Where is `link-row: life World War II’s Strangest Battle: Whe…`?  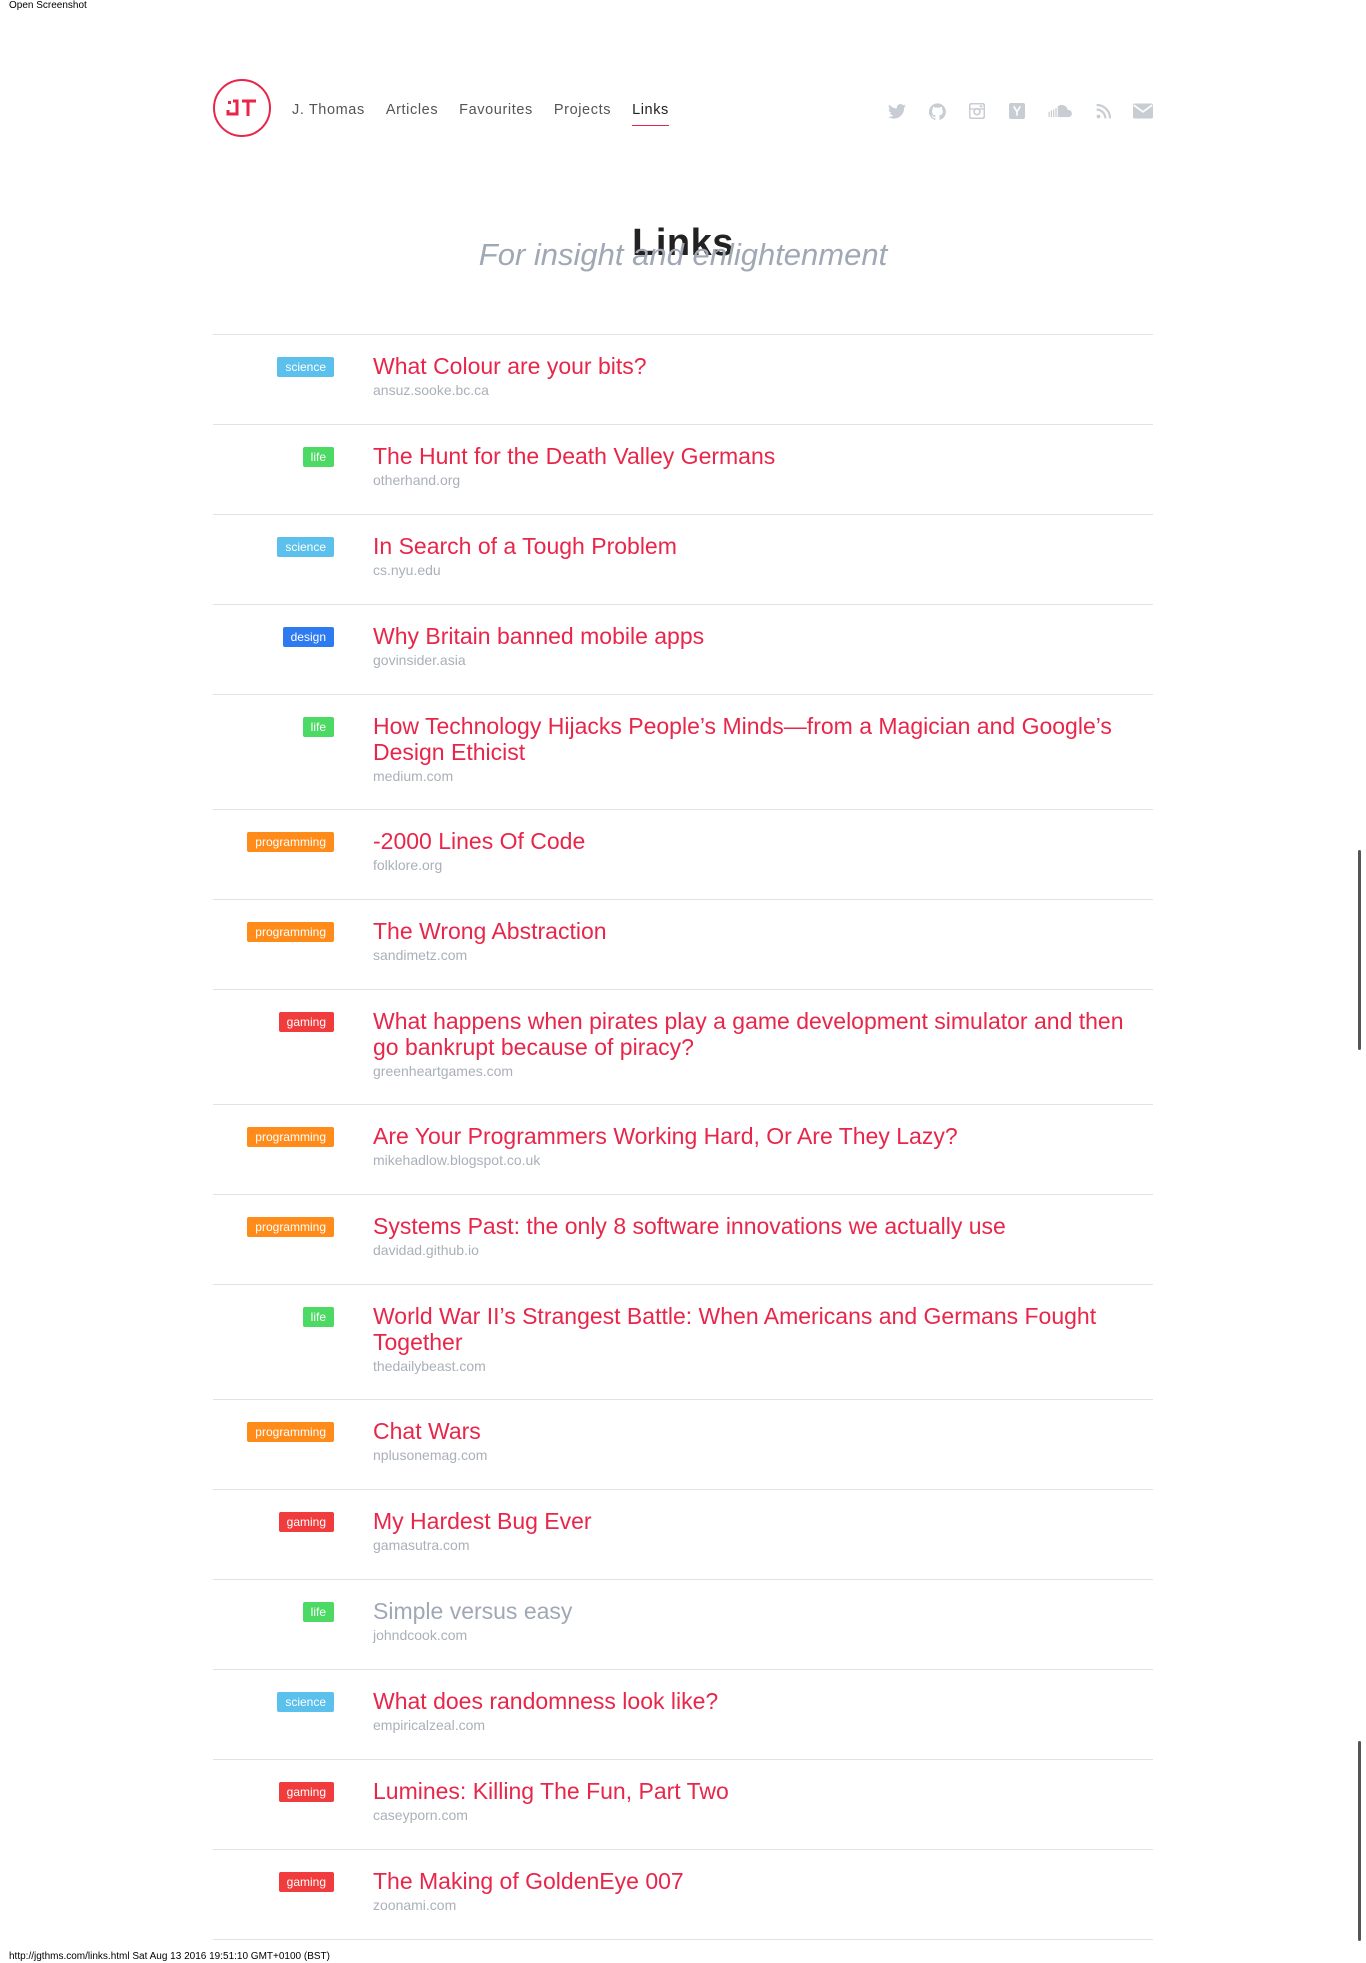 link-row: life World War II’s Strangest Battle: Whe… is located at coordinates (683, 1342).